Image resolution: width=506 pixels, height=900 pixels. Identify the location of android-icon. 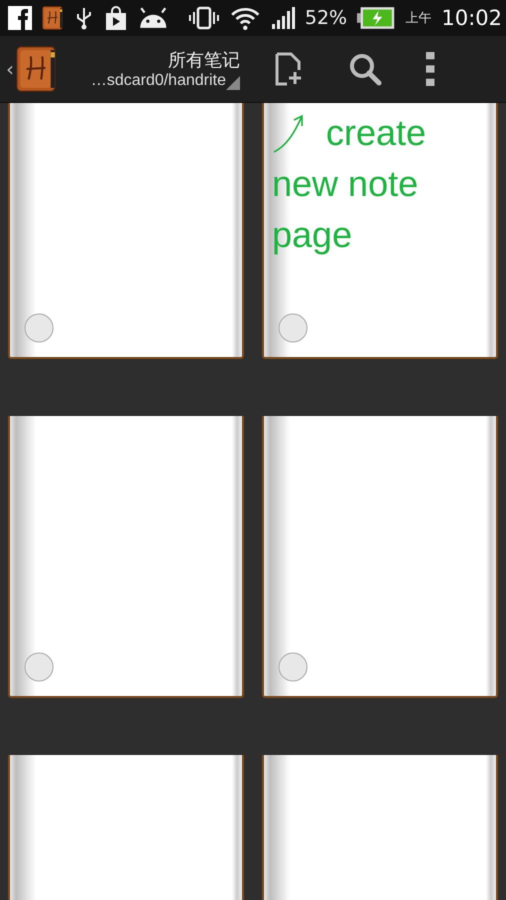
(153, 18).